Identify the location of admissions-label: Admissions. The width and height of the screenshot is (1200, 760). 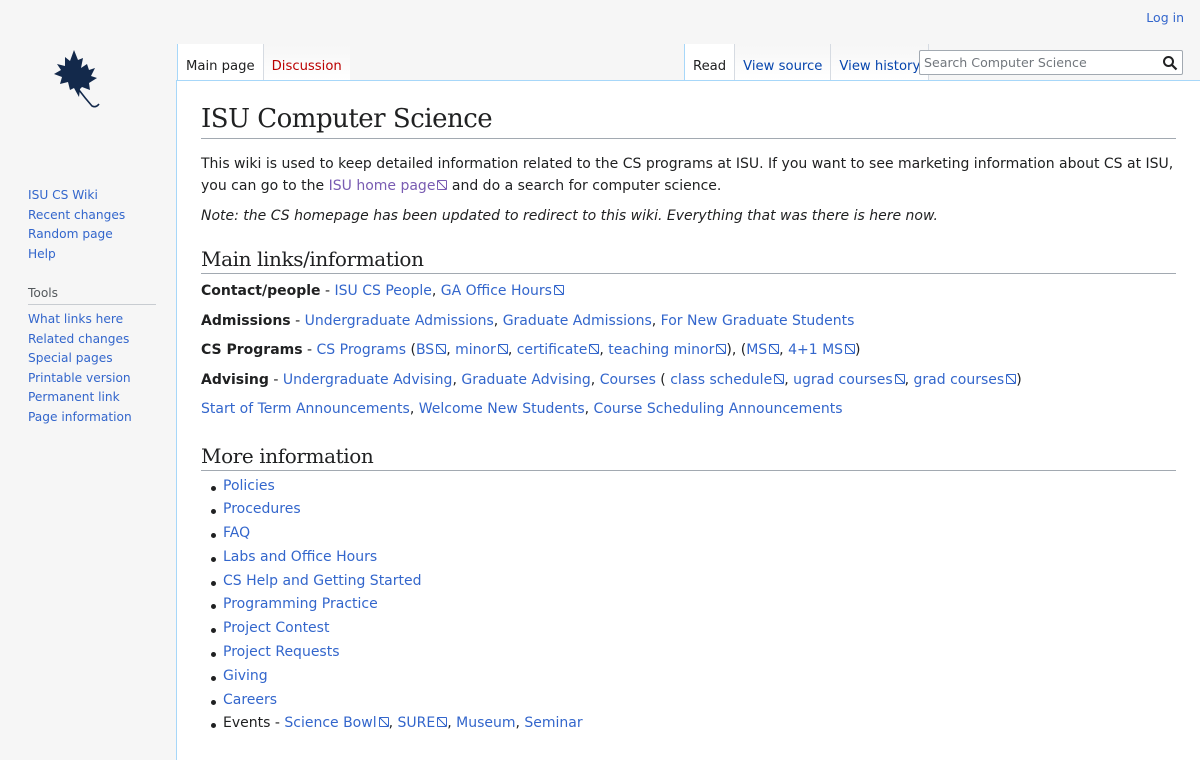
(246, 320).